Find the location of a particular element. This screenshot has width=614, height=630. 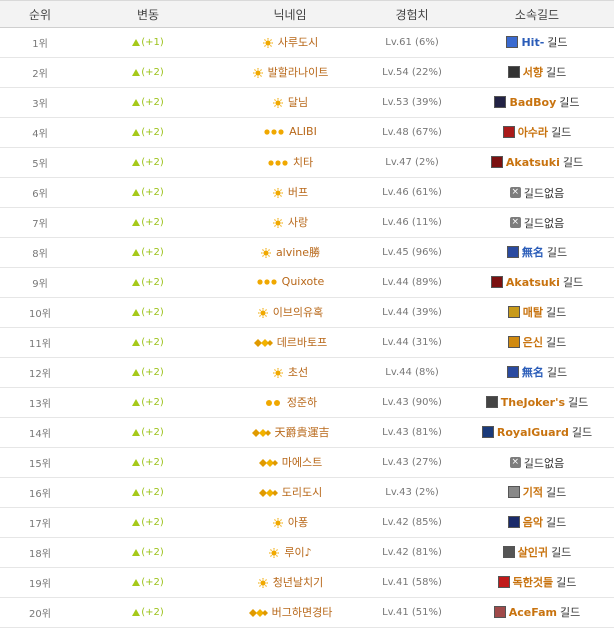

guild-column-cell: 음악 길드 is located at coordinates (537, 522).